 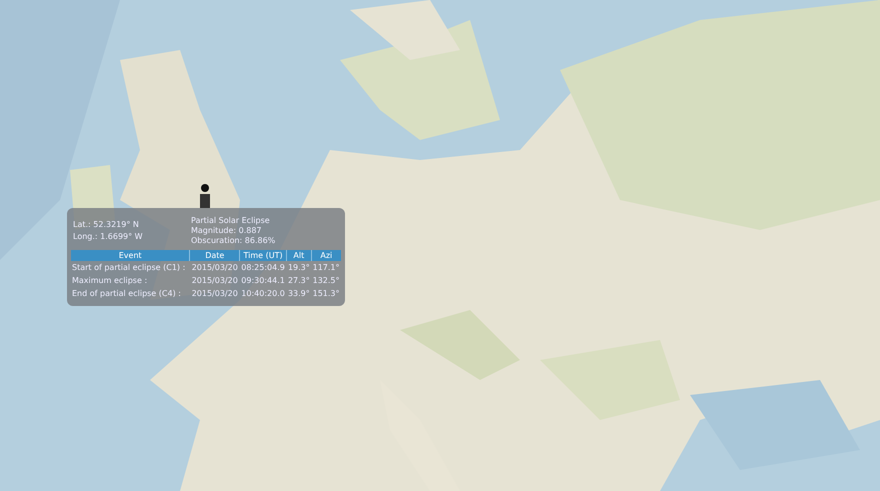 I want to click on table-cell: 19.3°, so click(x=299, y=267).